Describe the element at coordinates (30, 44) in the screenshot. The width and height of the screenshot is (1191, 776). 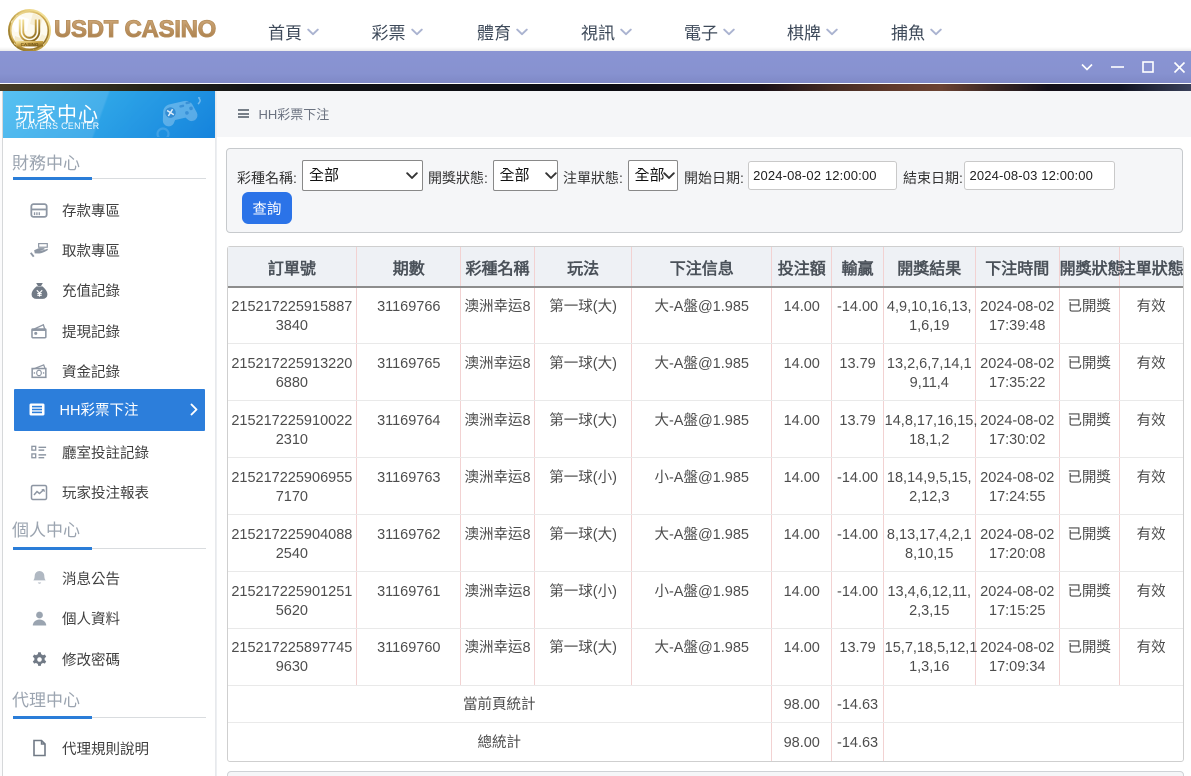
I see `svg-text: CASINO` at that location.